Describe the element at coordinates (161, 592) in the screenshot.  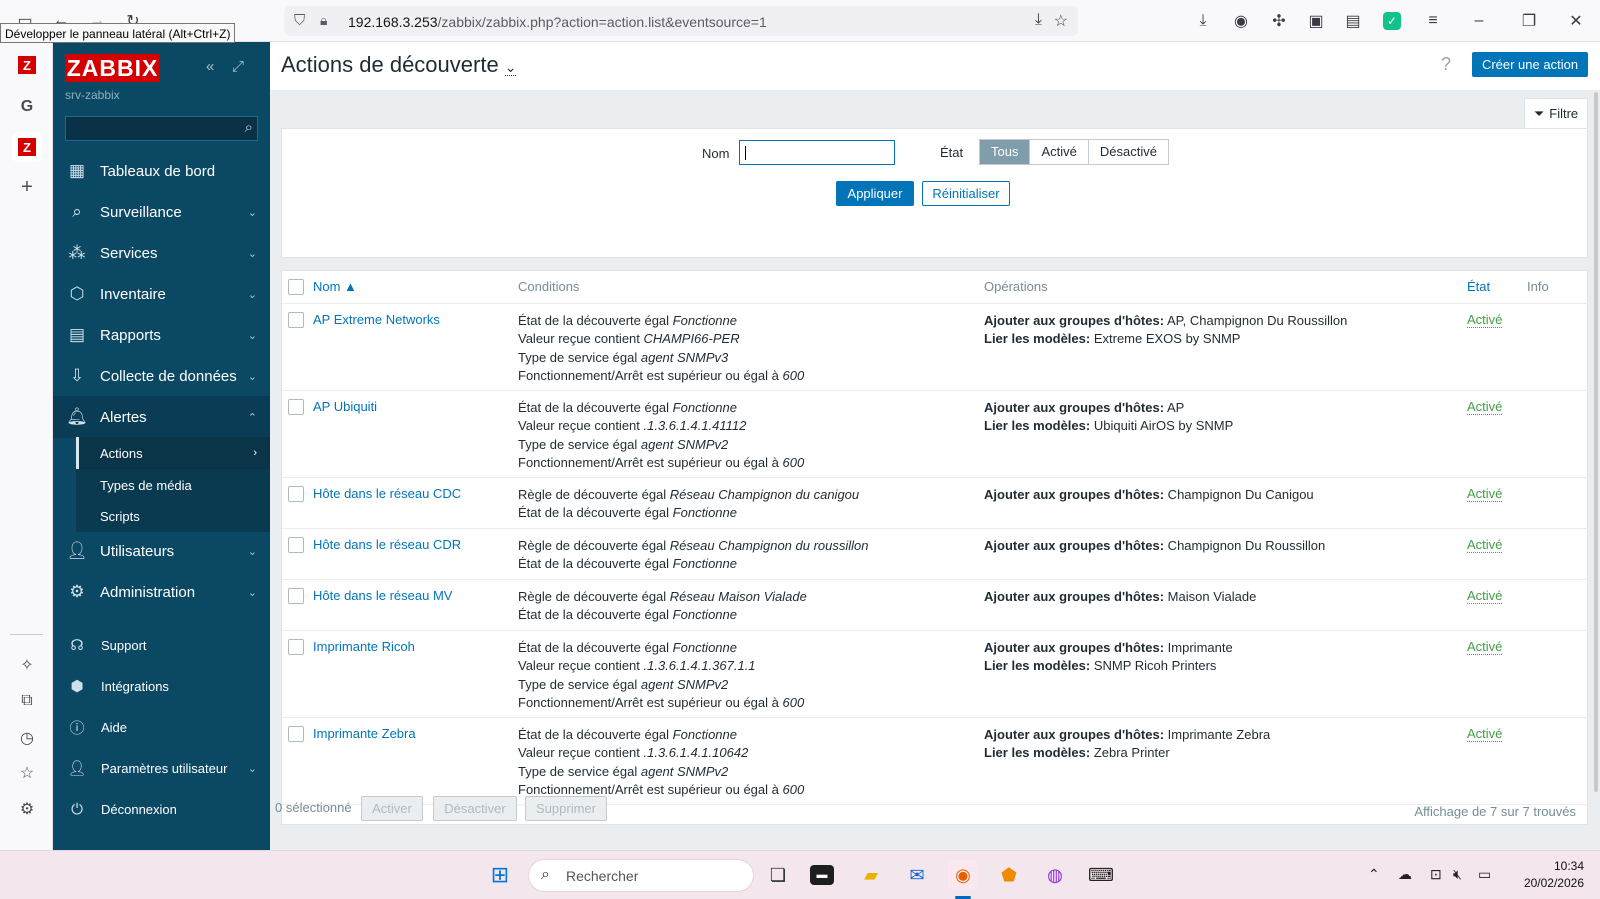
I see `nav-administration: ⚙ Administration ⌄` at that location.